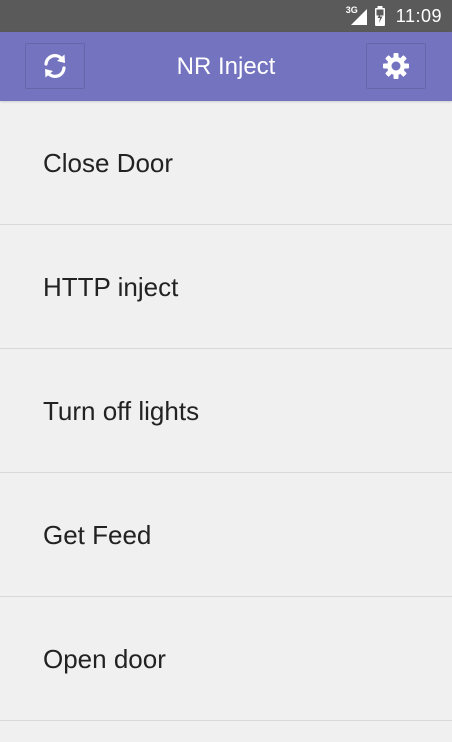 This screenshot has height=742, width=452. What do you see at coordinates (108, 163) in the screenshot?
I see `list-item-label: Close Door` at bounding box center [108, 163].